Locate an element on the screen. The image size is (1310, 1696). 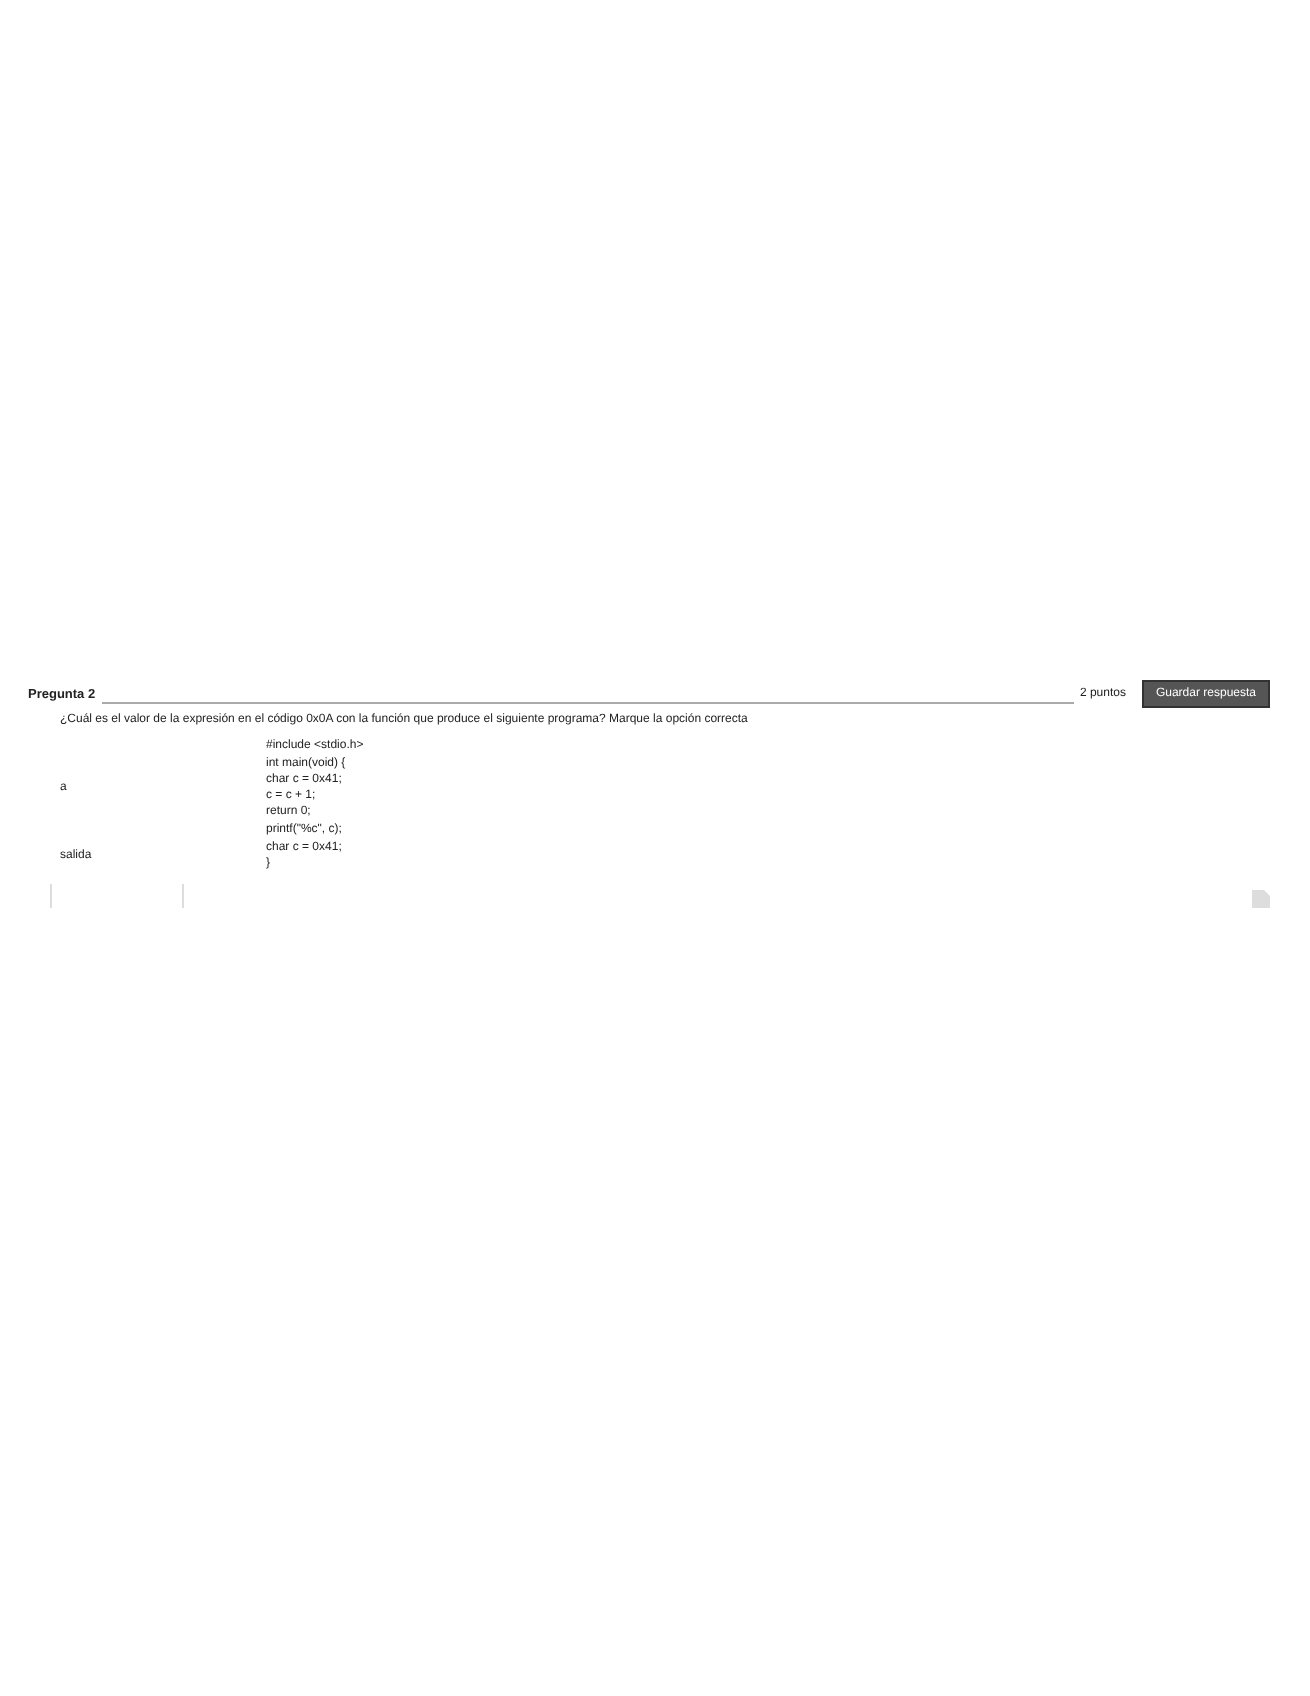
document-icon is located at coordinates (1261, 898).